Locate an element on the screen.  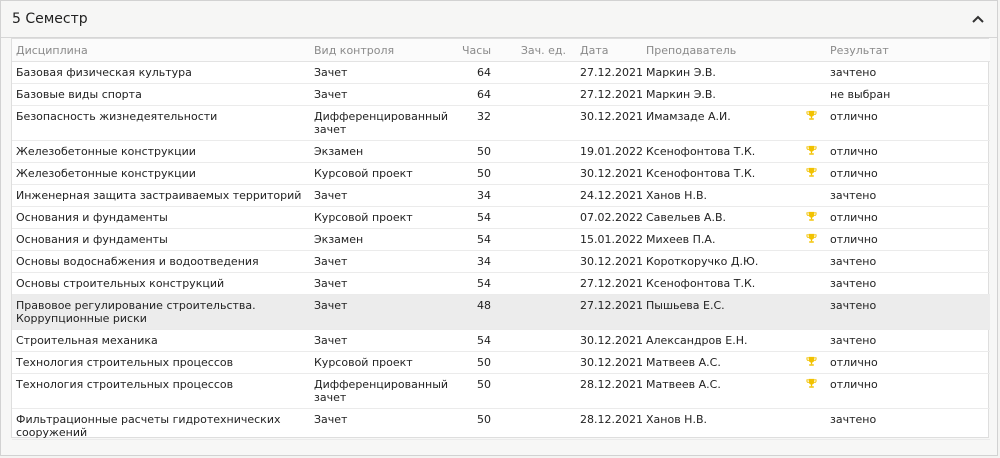
col-hours: Часы is located at coordinates (462, 50).